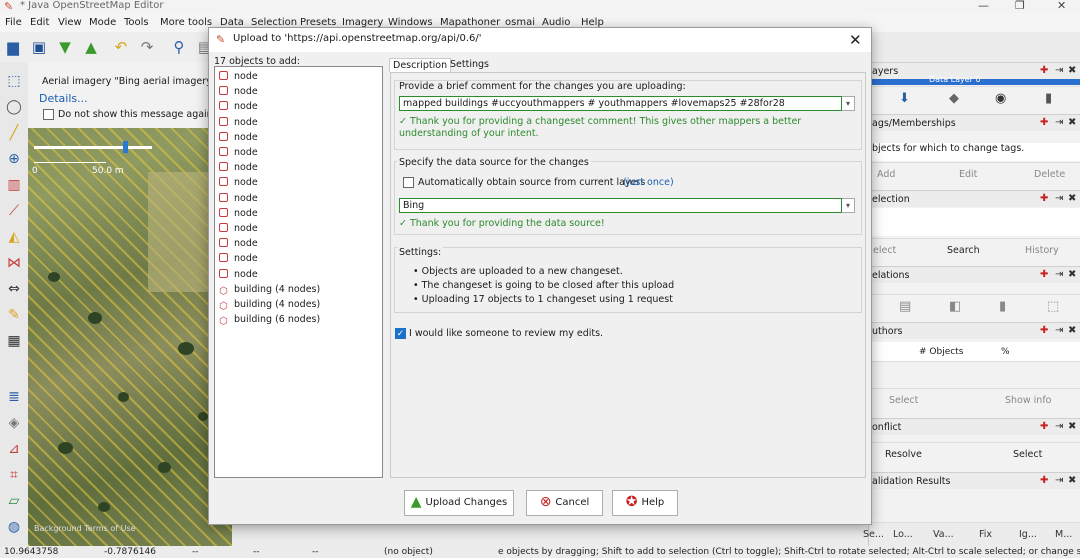  Describe the element at coordinates (39, 47) in the screenshot. I see `save-icon: ▣` at that location.